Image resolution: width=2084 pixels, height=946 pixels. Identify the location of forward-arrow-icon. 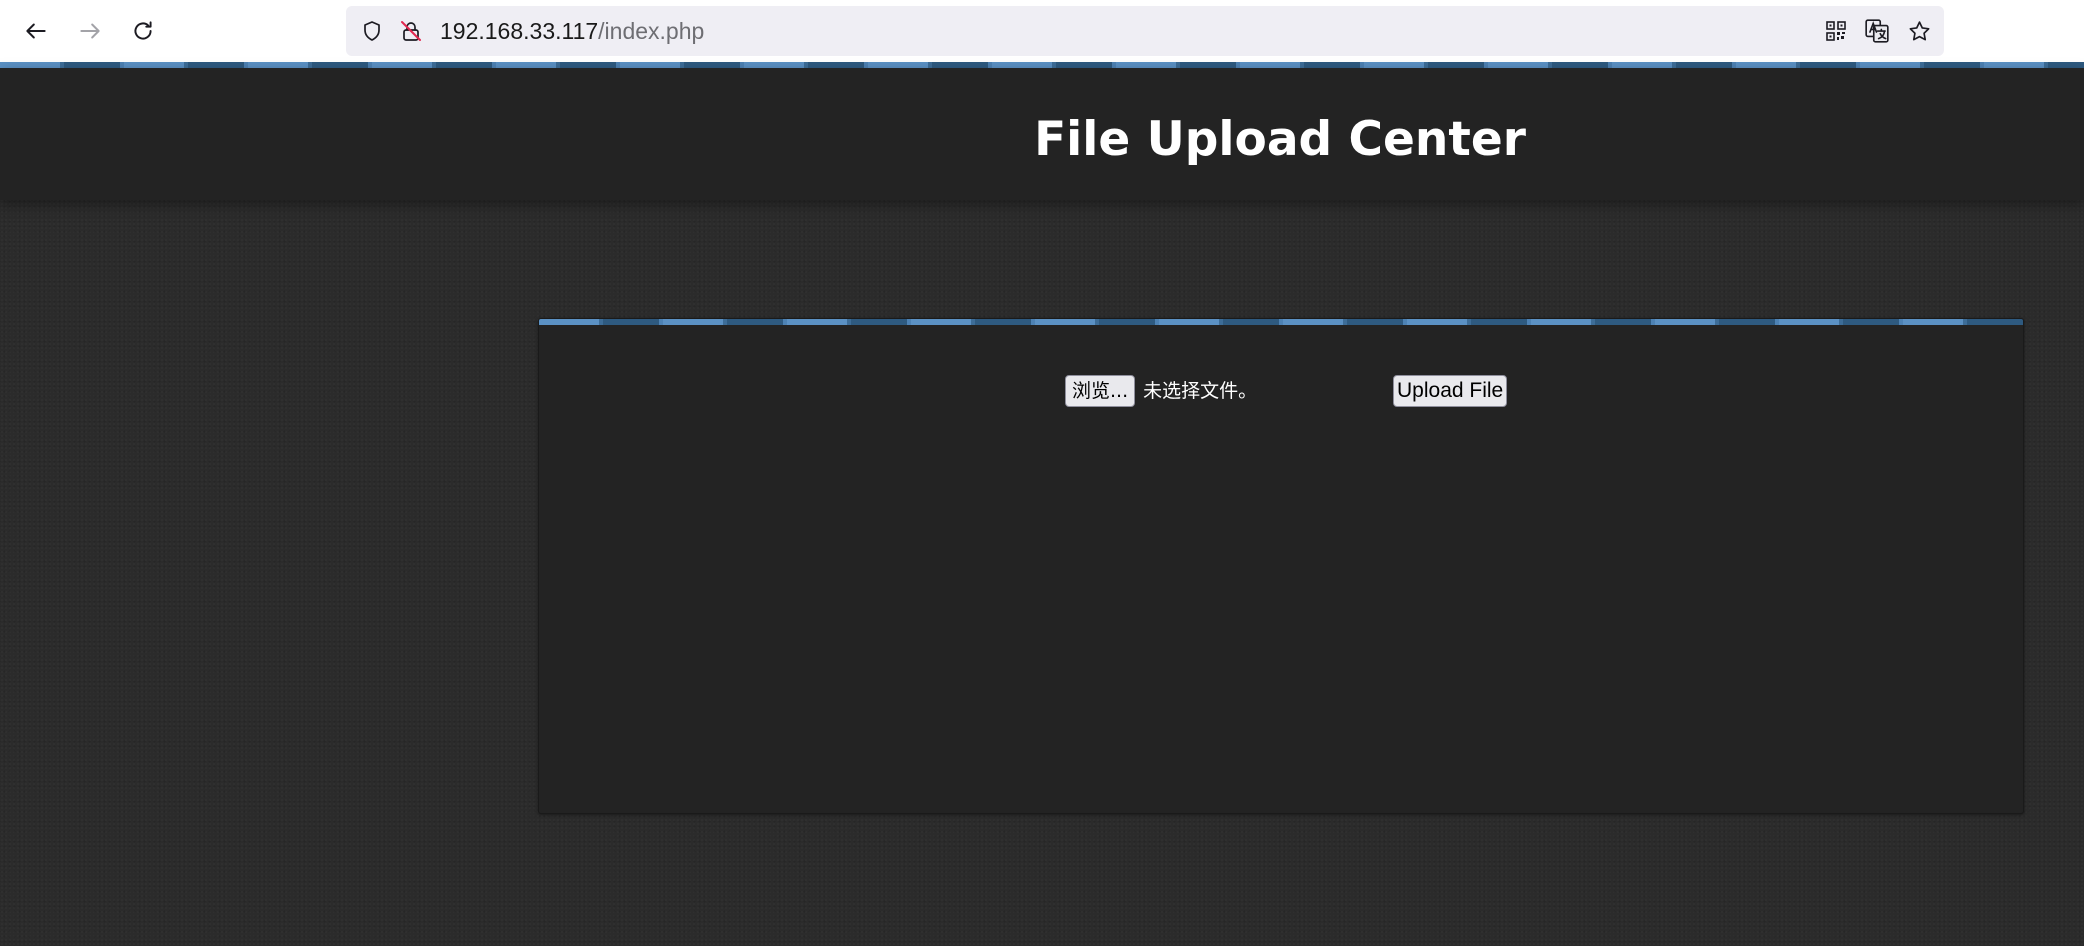
(90, 31).